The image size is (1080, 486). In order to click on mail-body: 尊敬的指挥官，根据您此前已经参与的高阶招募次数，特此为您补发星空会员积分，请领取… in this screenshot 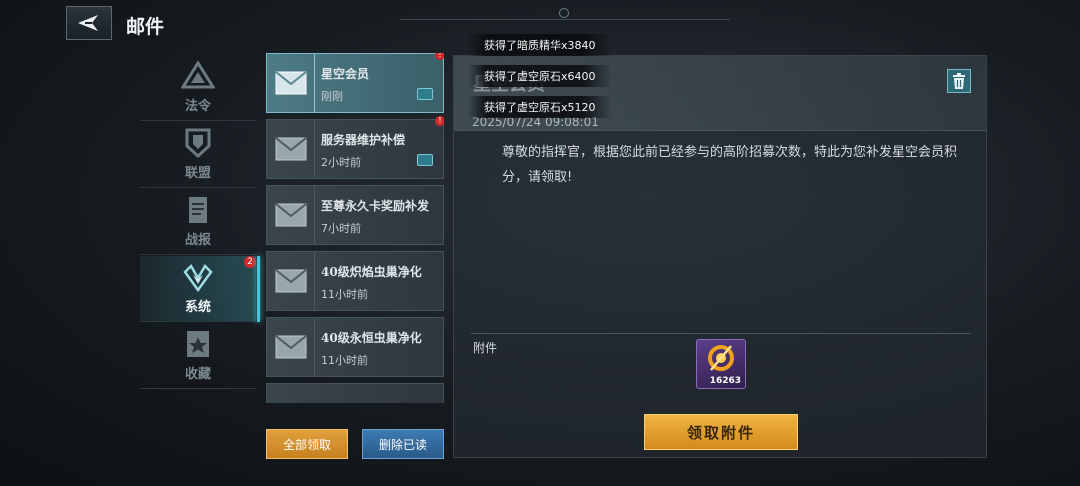, I will do `click(730, 165)`.